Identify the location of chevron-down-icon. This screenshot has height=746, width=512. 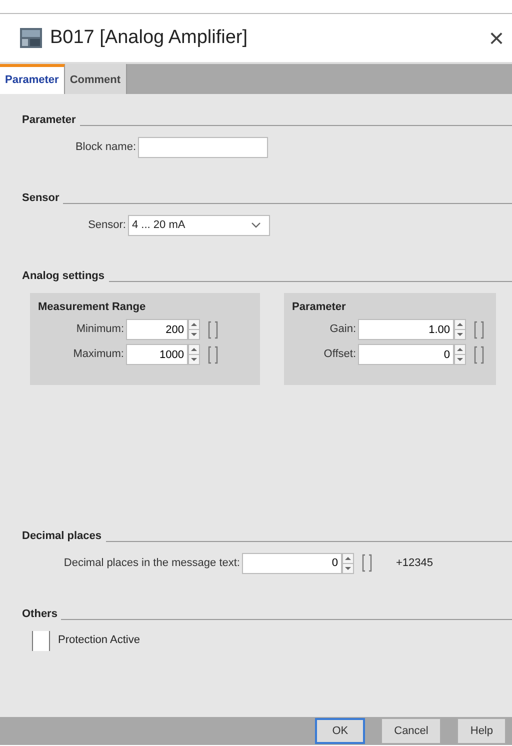
(256, 225).